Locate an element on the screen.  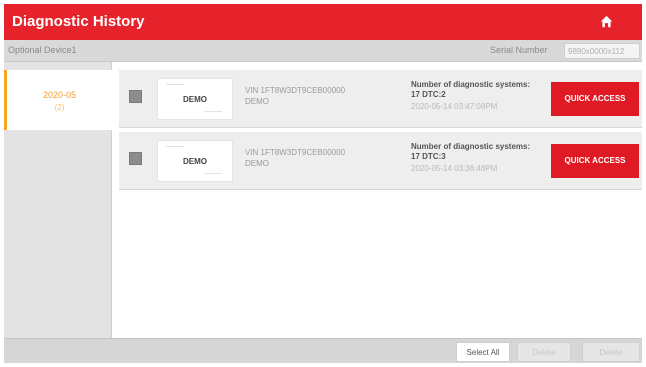
select-all-button: Select All is located at coordinates (483, 352).